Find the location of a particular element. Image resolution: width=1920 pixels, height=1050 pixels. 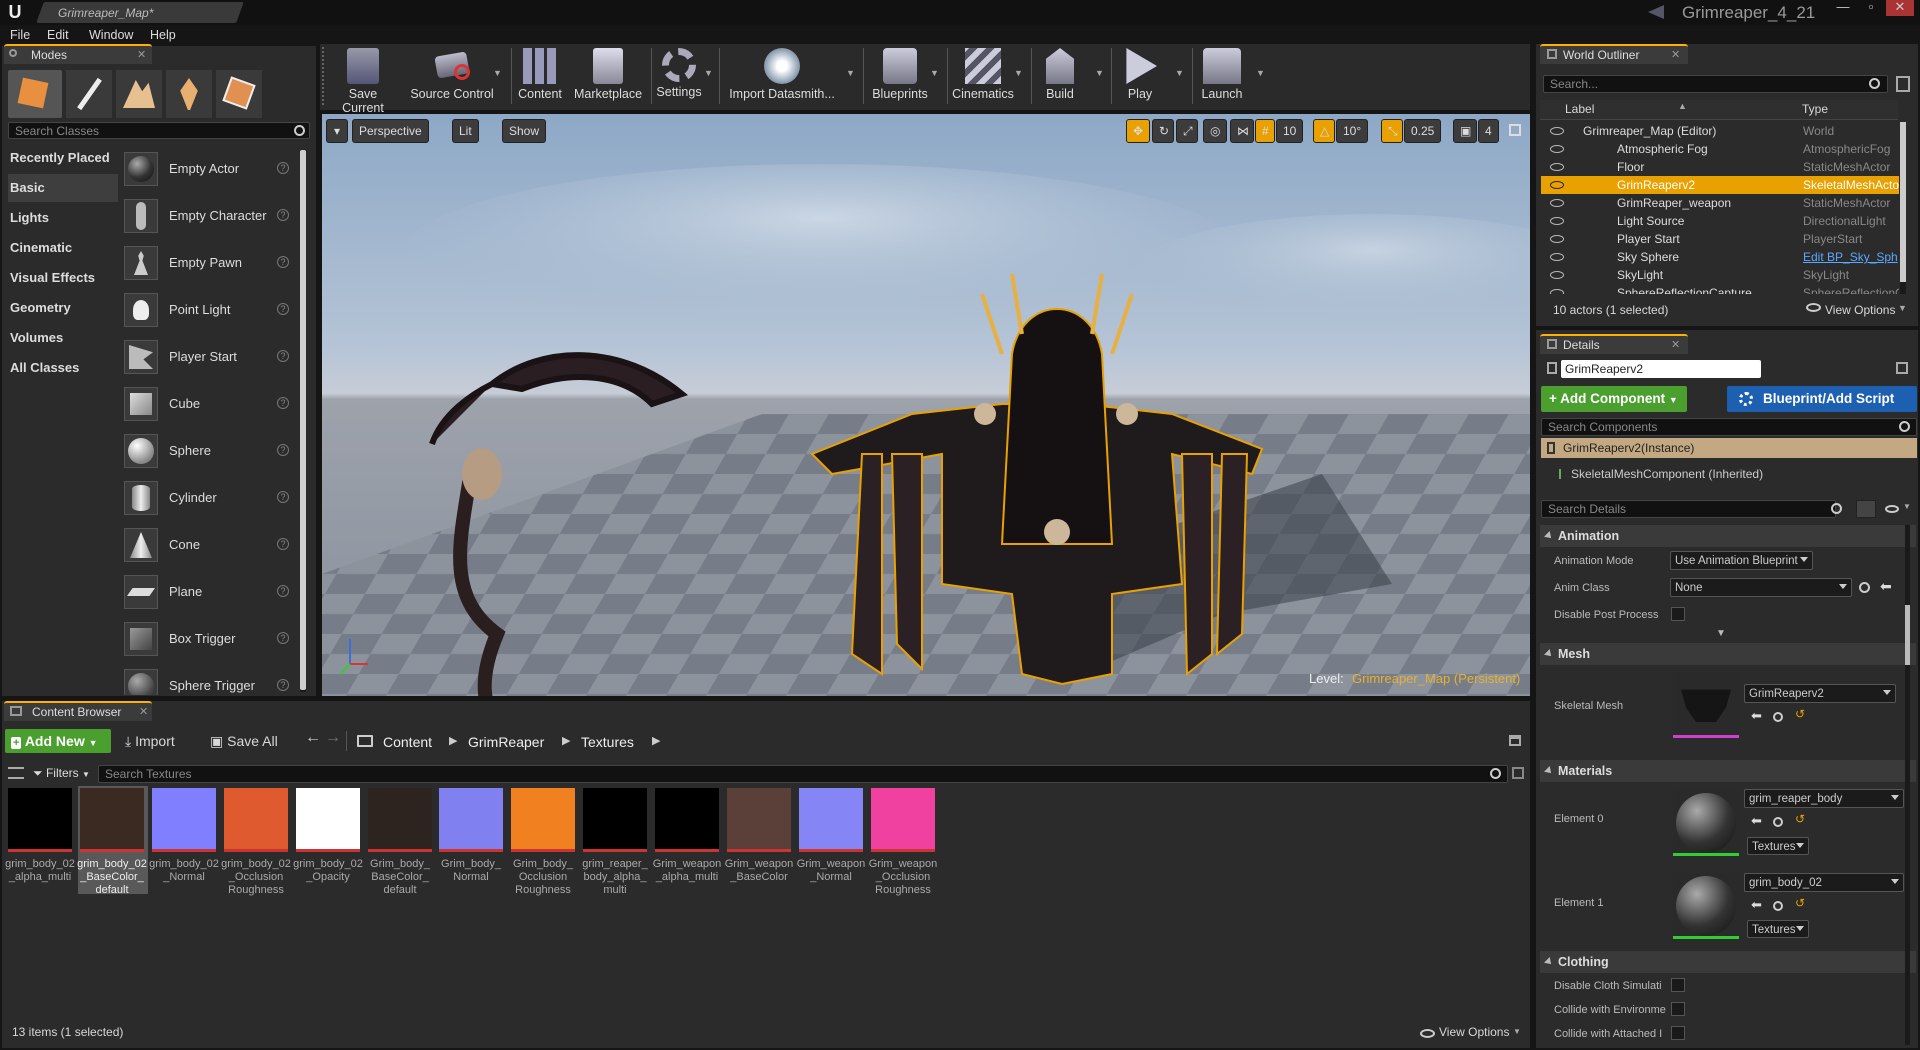

outliner-row: Atmospheric Fog AtmosphericFog is located at coordinates (1720, 149).